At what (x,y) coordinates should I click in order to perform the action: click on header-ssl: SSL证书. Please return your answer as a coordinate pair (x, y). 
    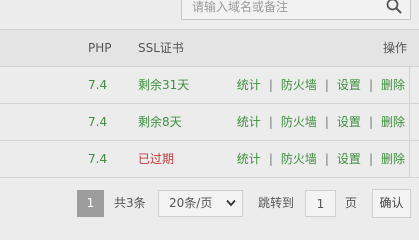
    Looking at the image, I should click on (161, 48).